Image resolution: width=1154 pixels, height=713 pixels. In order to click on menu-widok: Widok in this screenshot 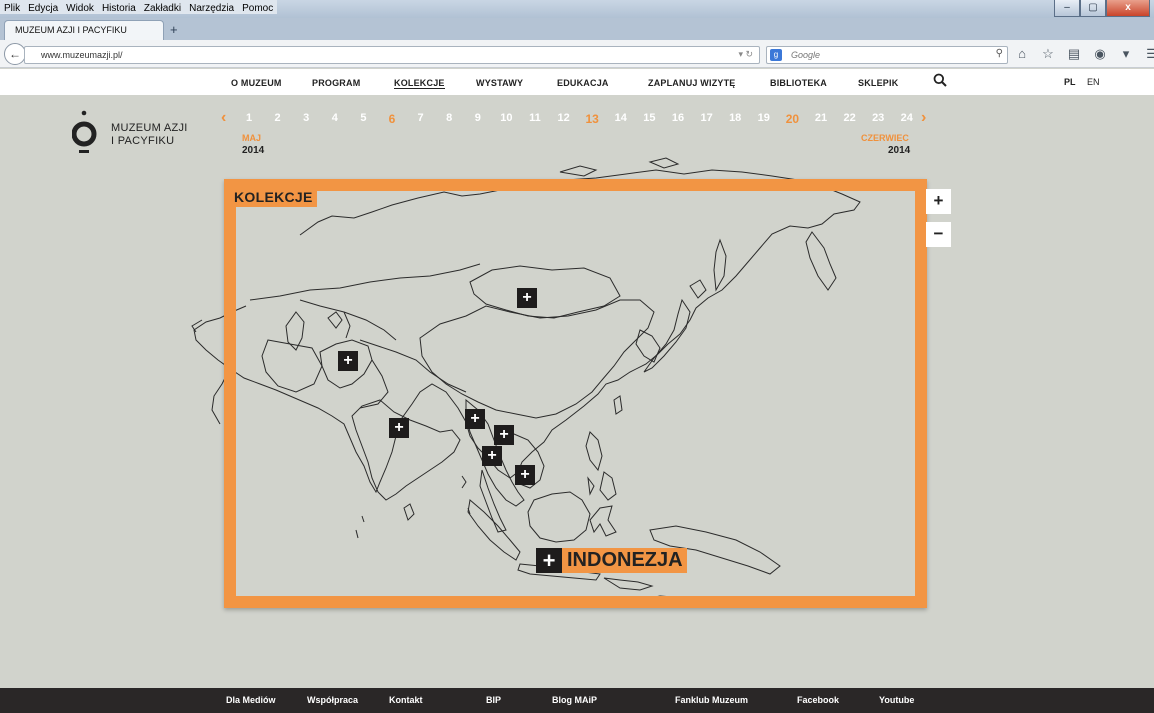, I will do `click(80, 7)`.